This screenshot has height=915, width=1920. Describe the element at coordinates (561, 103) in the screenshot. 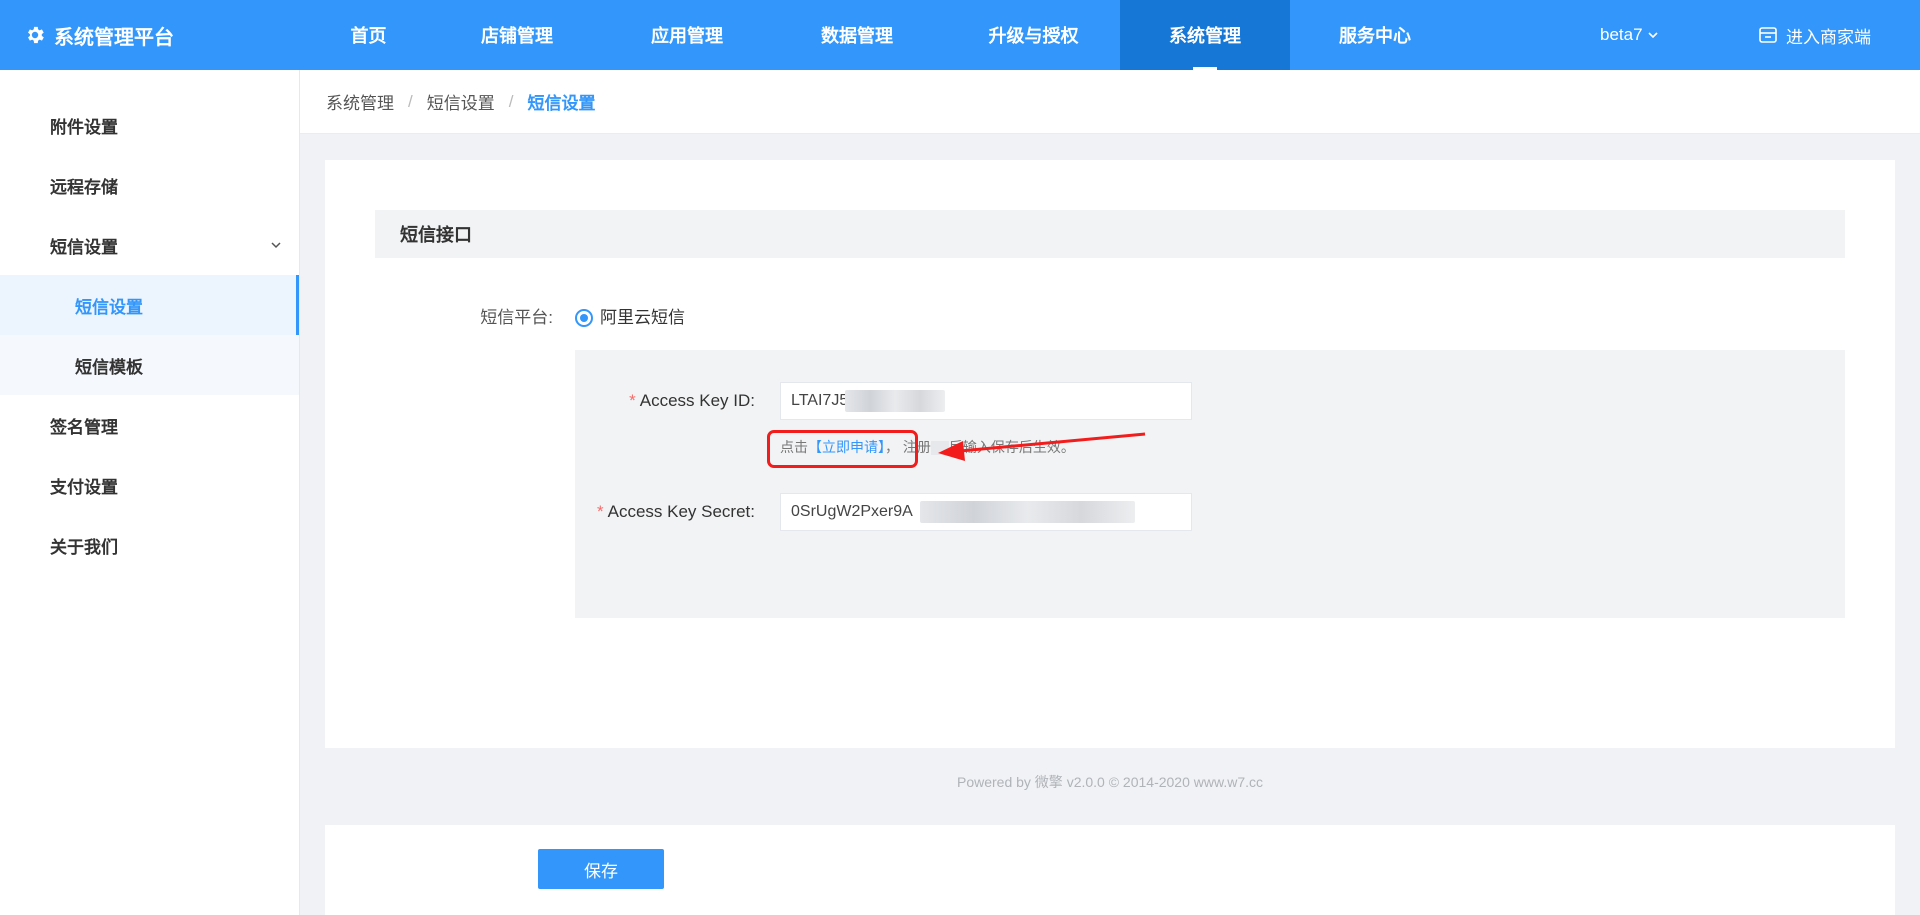

I see `breadcrumb-current: 短信设置` at that location.